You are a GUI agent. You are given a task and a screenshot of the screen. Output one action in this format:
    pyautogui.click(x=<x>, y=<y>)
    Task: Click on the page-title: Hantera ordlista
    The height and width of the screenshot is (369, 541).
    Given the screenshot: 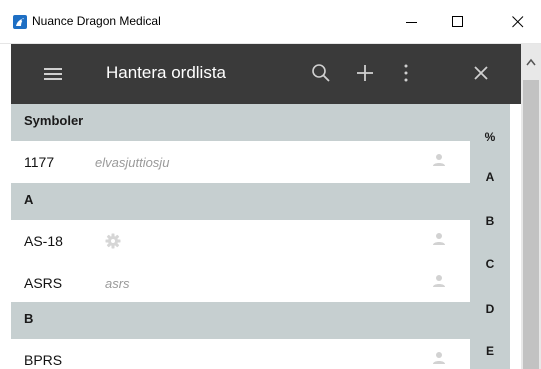 What is the action you would take?
    pyautogui.click(x=166, y=72)
    